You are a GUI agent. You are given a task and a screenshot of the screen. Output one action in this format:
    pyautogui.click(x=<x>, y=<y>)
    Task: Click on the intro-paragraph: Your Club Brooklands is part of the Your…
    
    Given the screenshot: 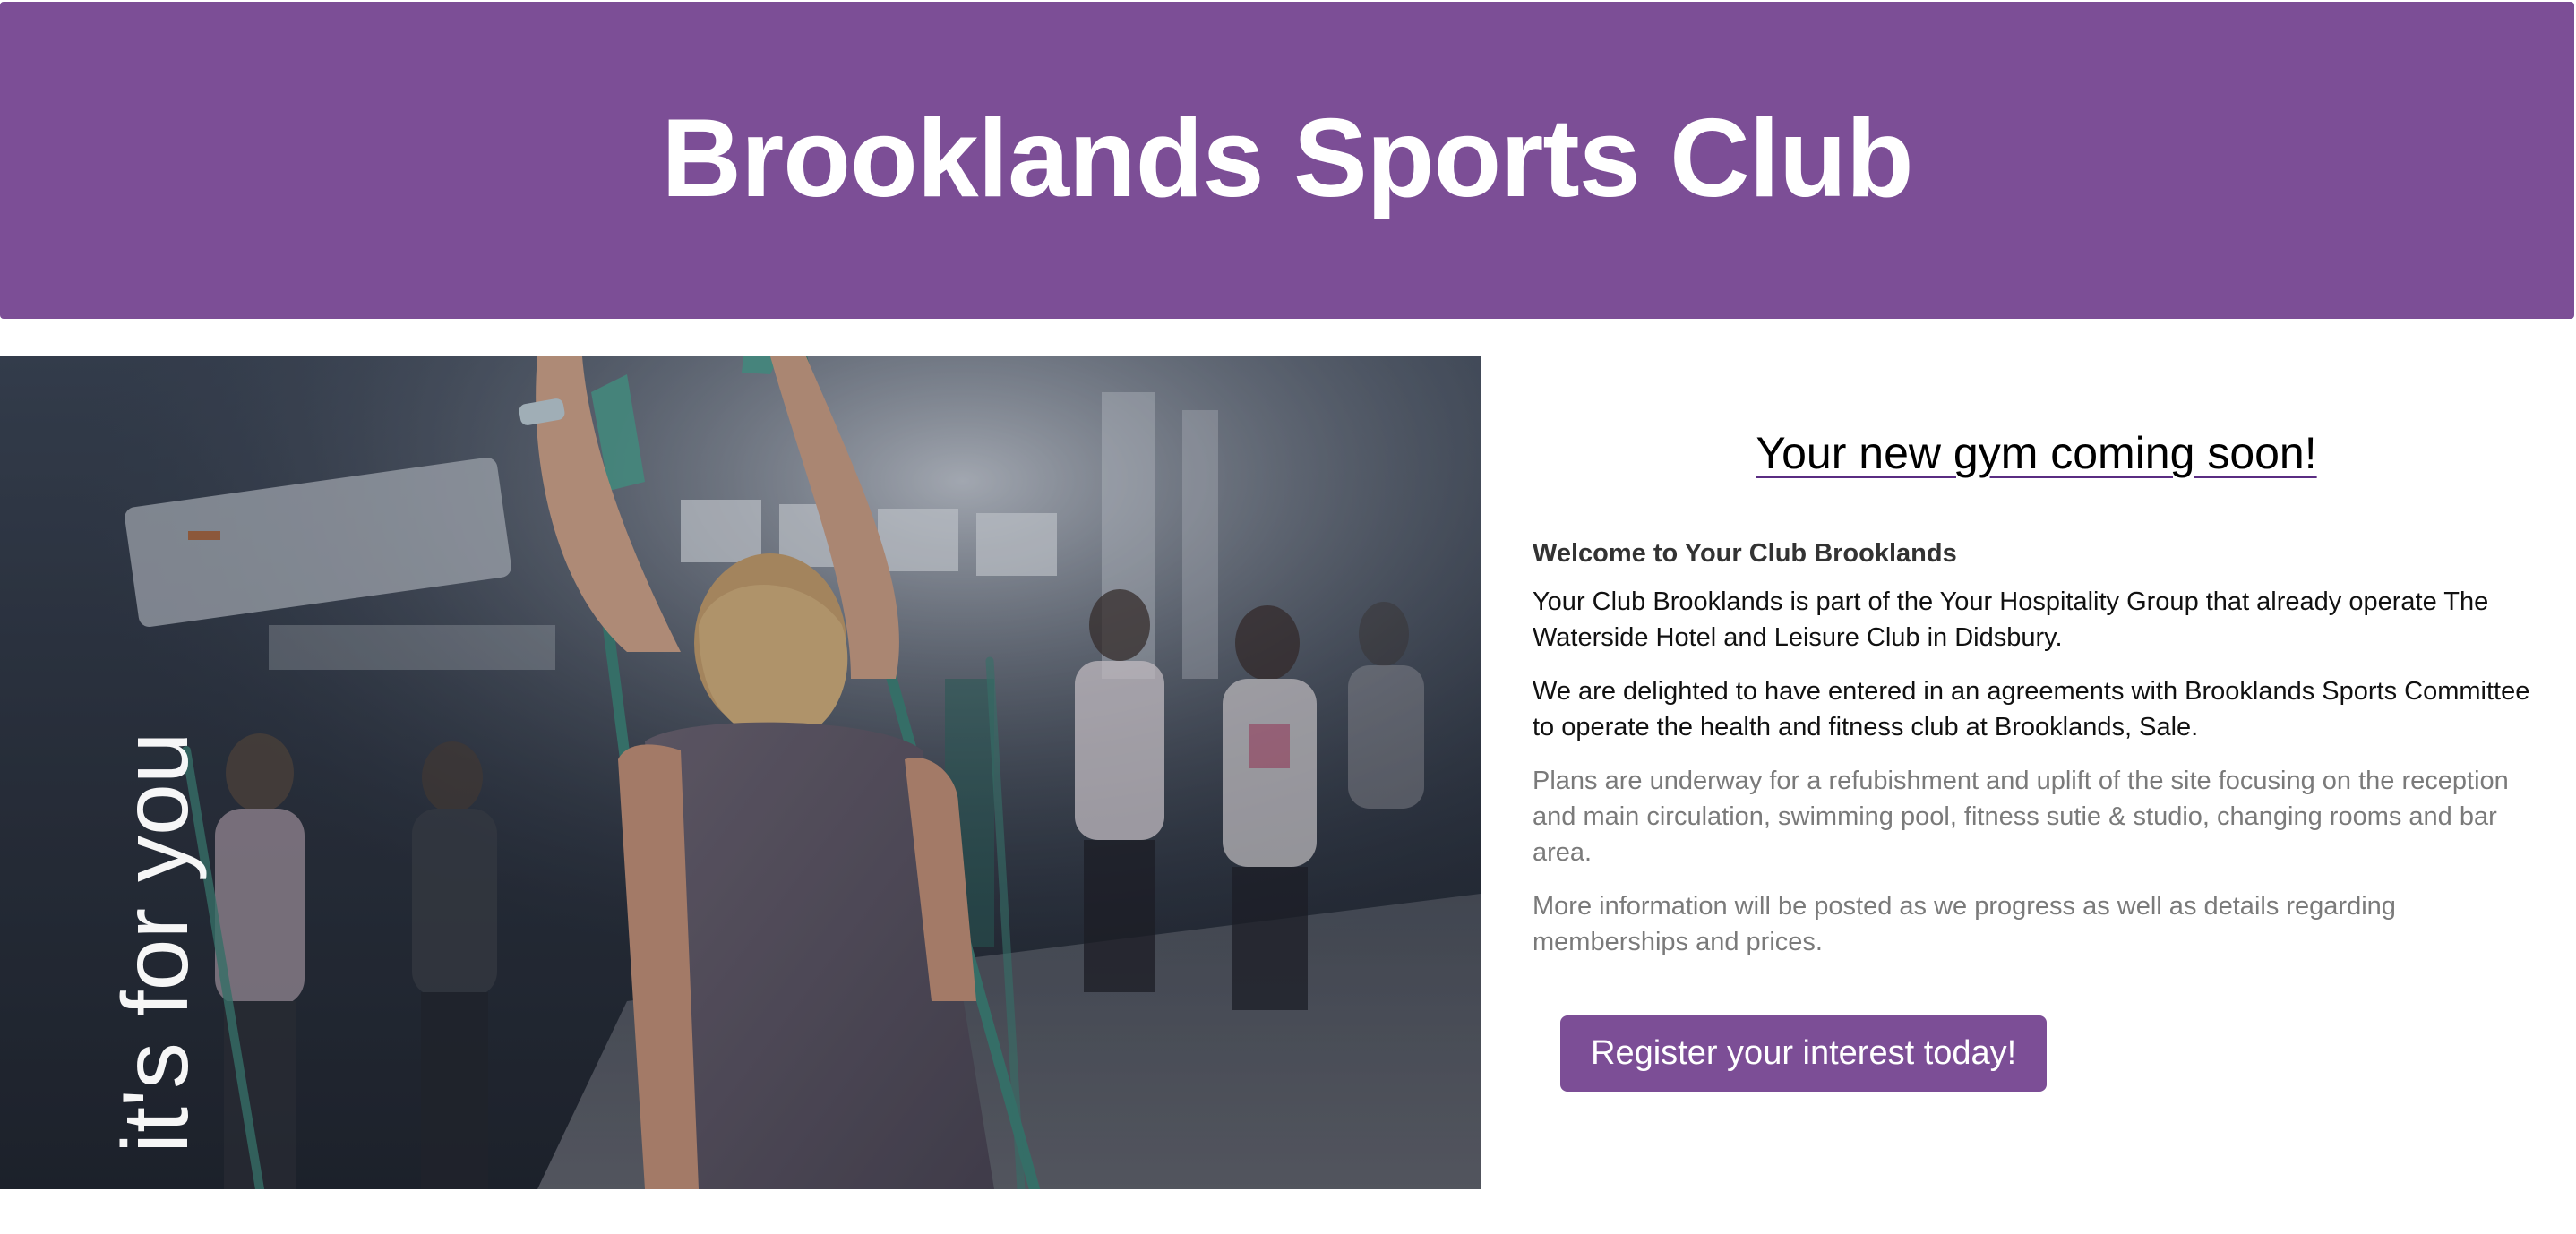 What is the action you would take?
    pyautogui.click(x=2011, y=620)
    